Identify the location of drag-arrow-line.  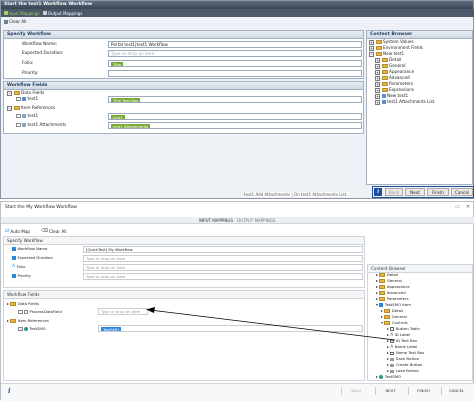
(272, 325).